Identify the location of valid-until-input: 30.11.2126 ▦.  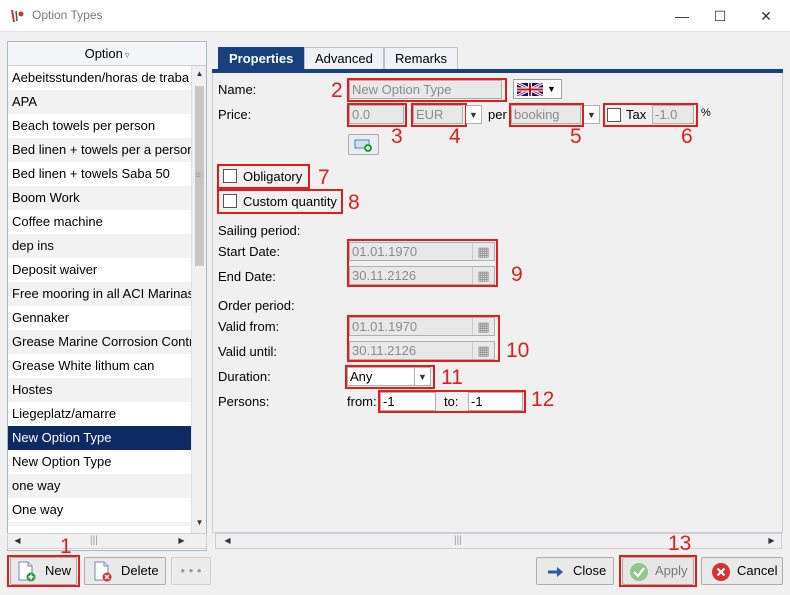
(422, 350).